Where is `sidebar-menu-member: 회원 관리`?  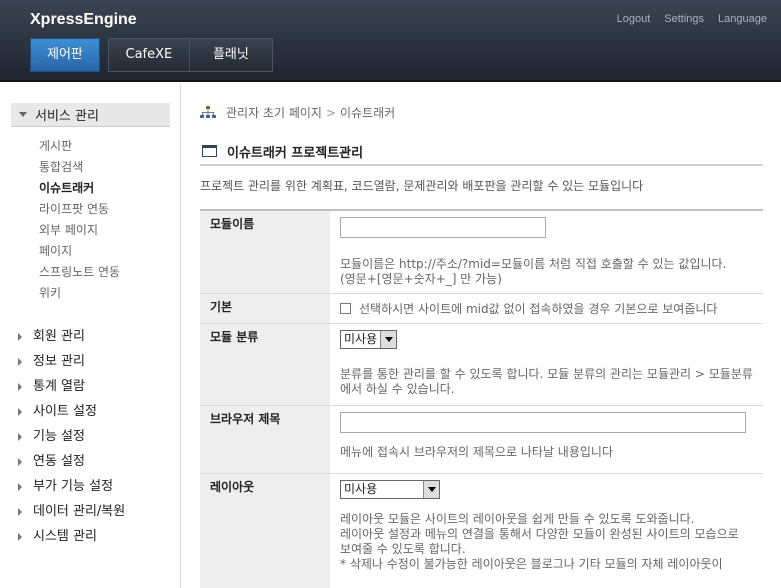
sidebar-menu-member: 회원 관리 is located at coordinates (71, 336).